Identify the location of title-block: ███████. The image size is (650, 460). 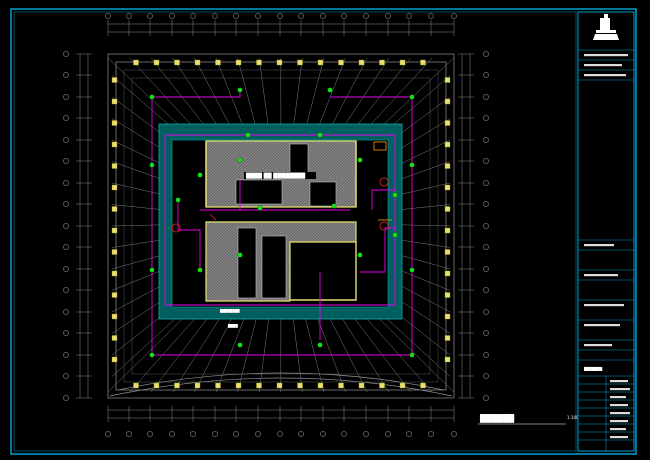
(606, 231).